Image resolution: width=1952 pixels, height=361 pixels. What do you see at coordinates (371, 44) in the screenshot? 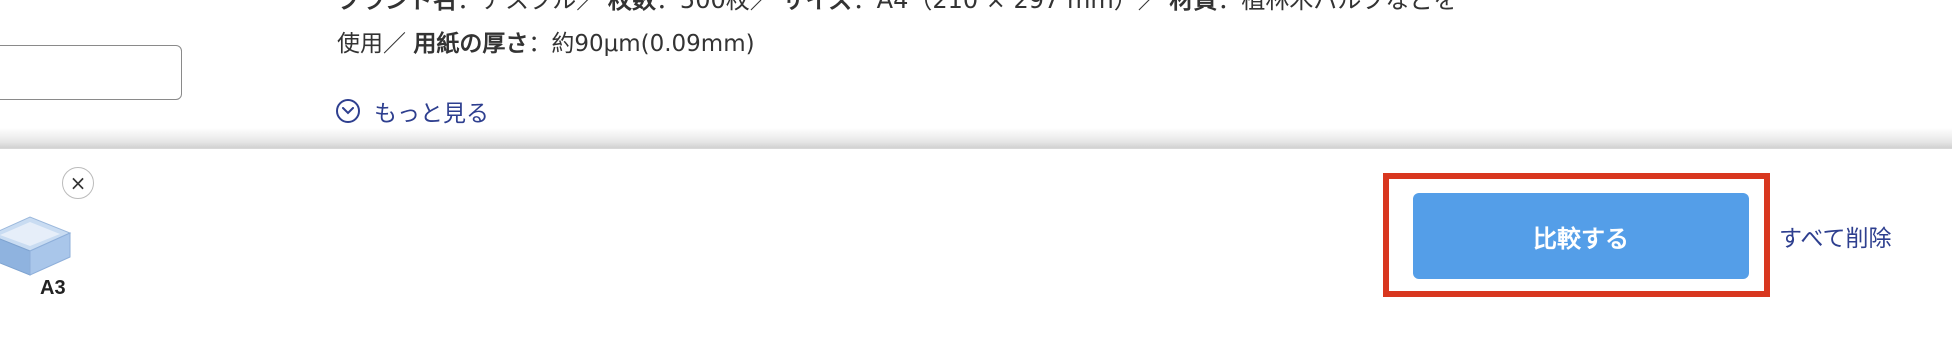
I see `spec-prefix: 使用／` at bounding box center [371, 44].